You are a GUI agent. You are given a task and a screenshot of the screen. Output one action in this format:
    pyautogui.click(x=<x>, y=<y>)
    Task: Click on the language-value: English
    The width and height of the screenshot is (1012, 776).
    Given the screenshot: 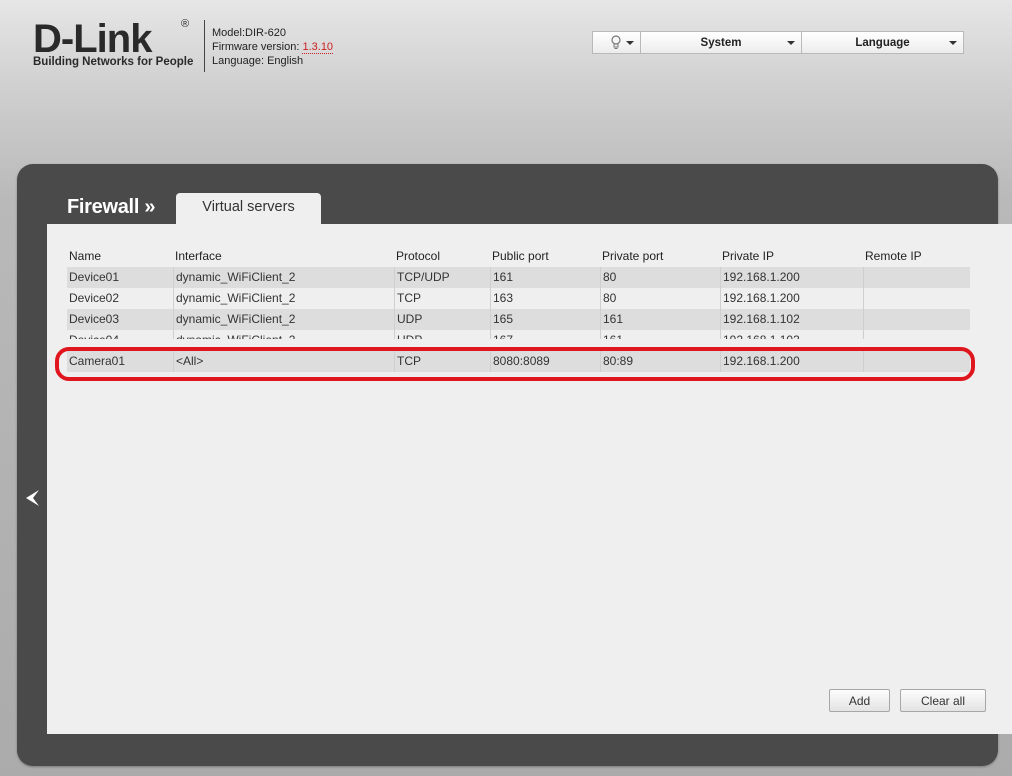 What is the action you would take?
    pyautogui.click(x=285, y=61)
    